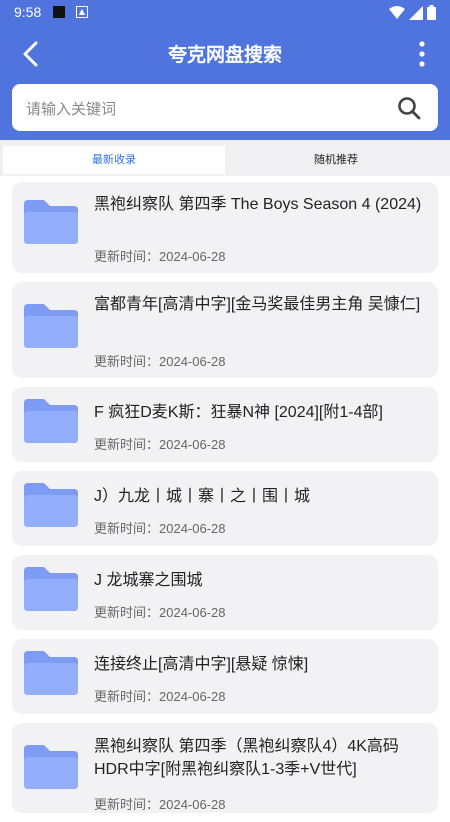 The height and width of the screenshot is (822, 450). What do you see at coordinates (225, 676) in the screenshot?
I see `list-item: 连接终止[高清中字][悬疑 惊悚] 更新时间：2024-06-28` at bounding box center [225, 676].